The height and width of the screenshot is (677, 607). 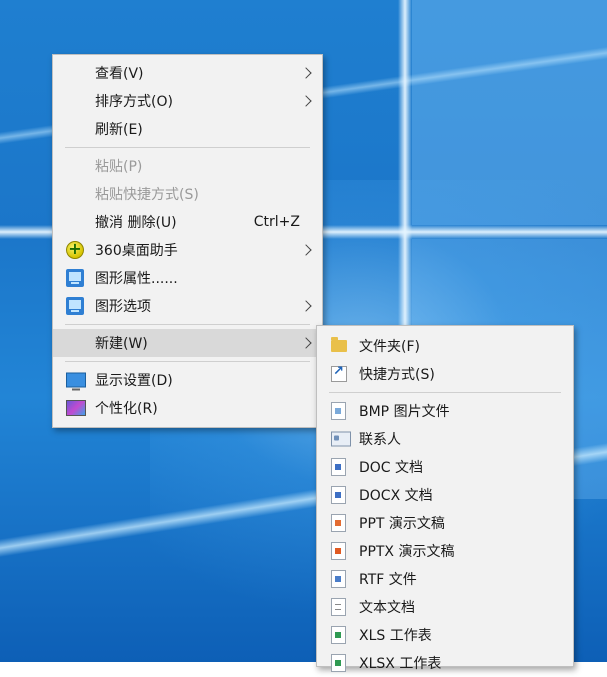 What do you see at coordinates (276, 222) in the screenshot?
I see `menu-item-shortcut: Ctrl+Z` at bounding box center [276, 222].